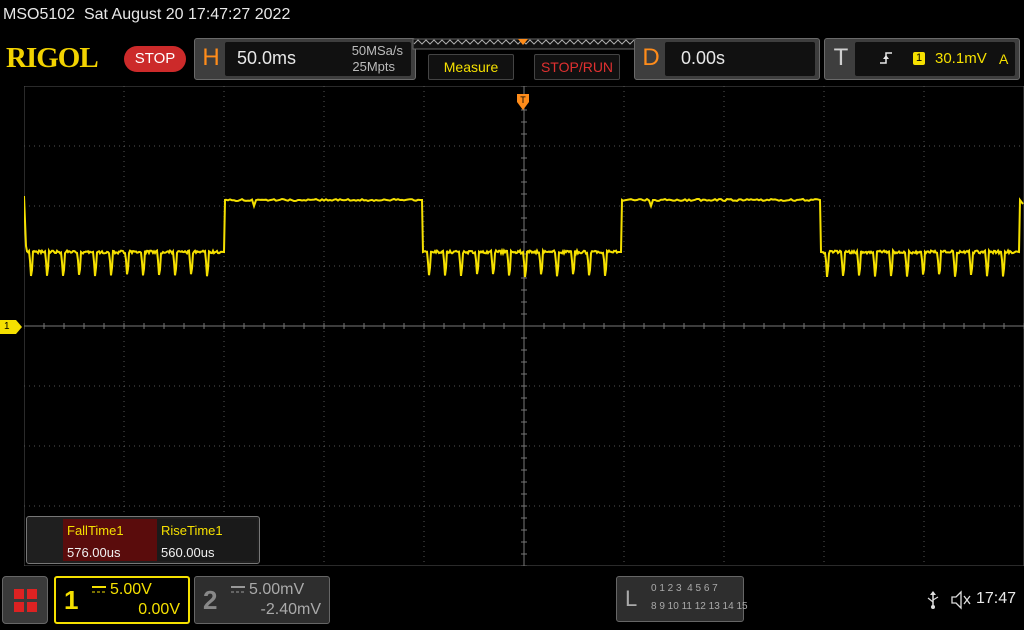  Describe the element at coordinates (71, 600) in the screenshot. I see `channel1-number: 1` at that location.